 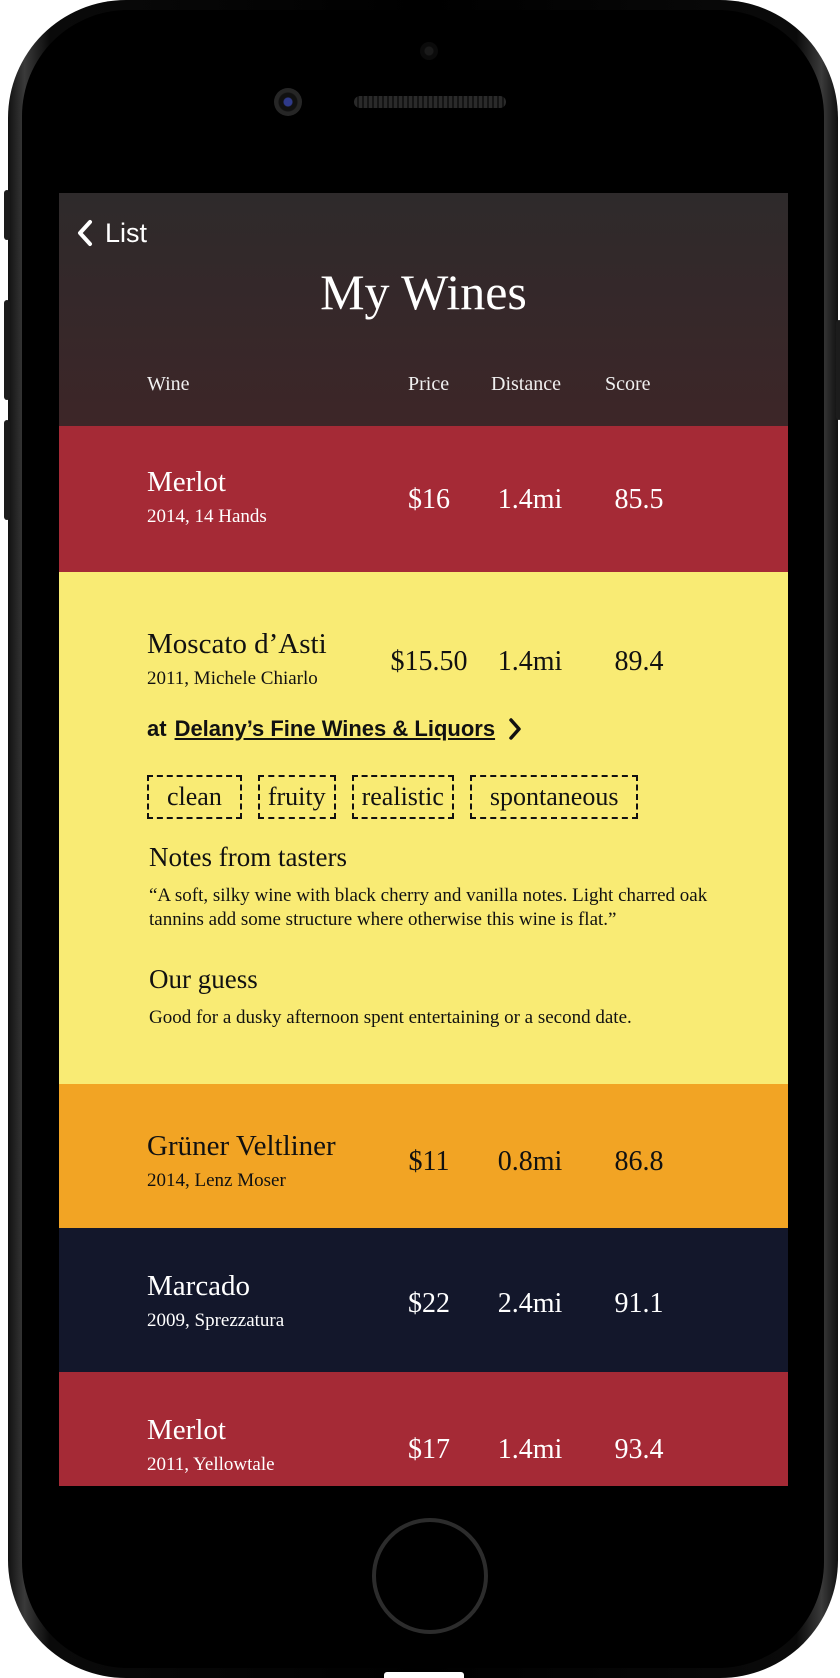 I want to click on wine-row: Marcado 2009, Sprezzatura $22 2.4mi 91.1, so click(x=423, y=1300).